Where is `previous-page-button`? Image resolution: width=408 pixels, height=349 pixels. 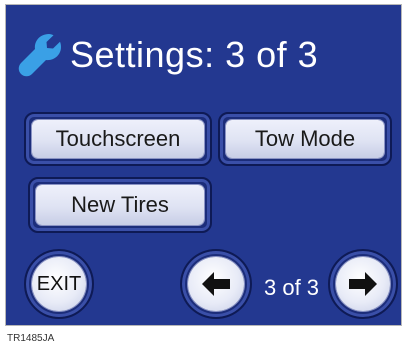
previous-page-button is located at coordinates (216, 284).